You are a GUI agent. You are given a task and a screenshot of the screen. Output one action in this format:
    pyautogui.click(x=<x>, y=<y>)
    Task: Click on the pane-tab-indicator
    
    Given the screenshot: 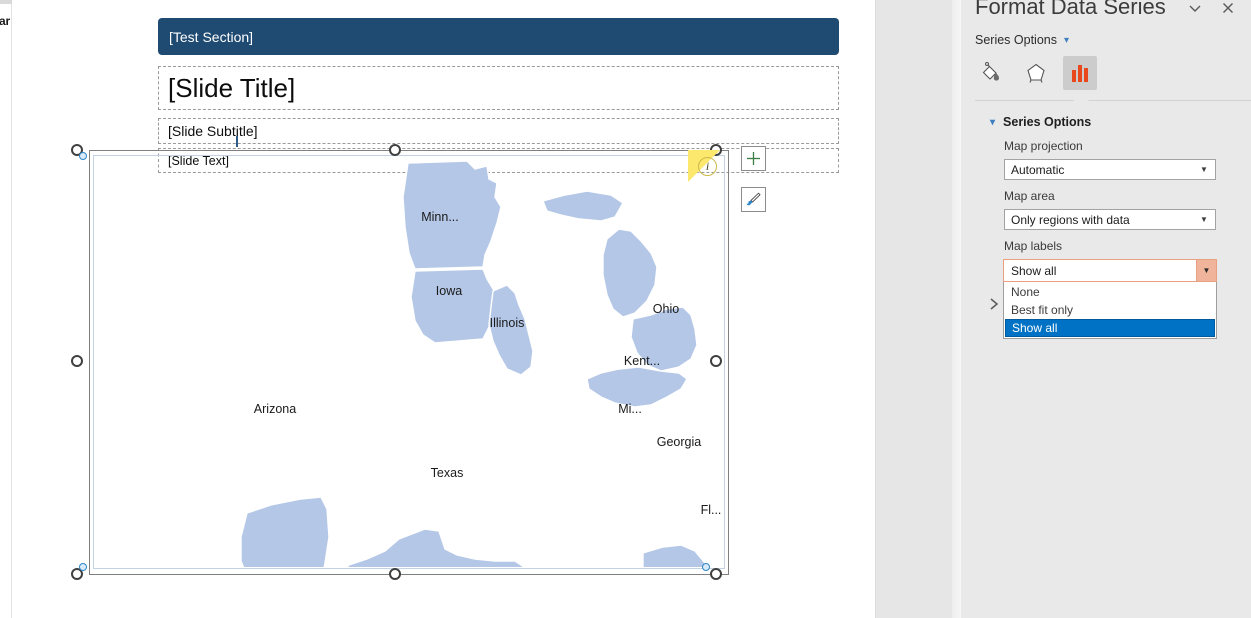 What is the action you would take?
    pyautogui.click(x=1081, y=98)
    